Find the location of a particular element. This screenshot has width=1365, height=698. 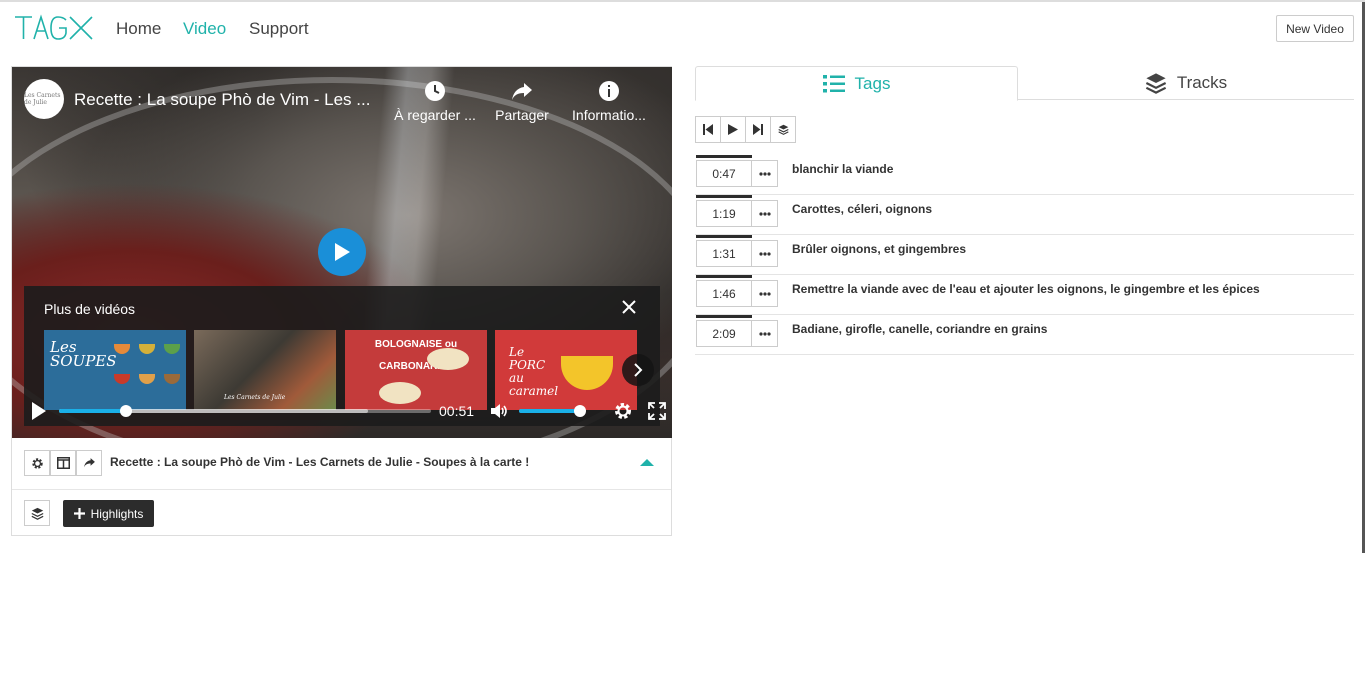

tag-player-controls is located at coordinates (747, 129).